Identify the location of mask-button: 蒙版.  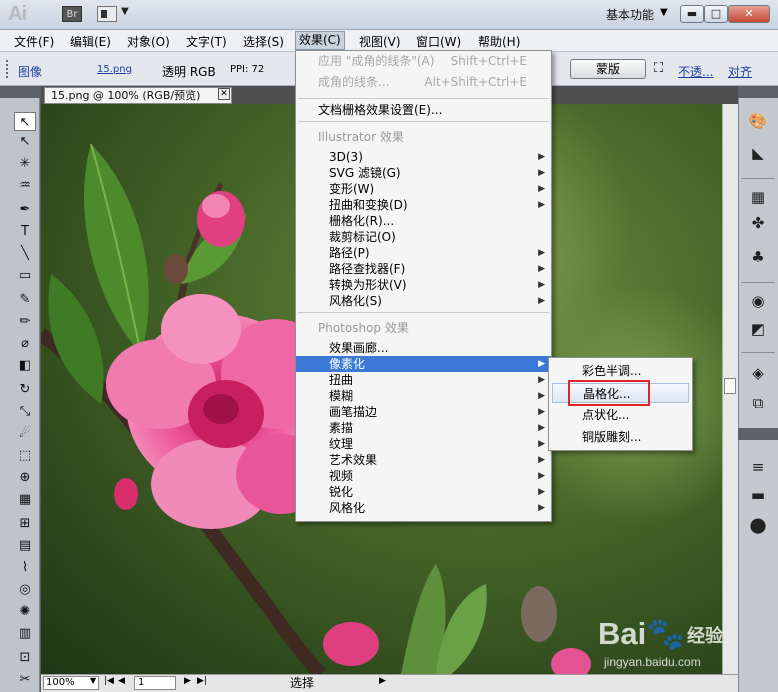
(608, 69).